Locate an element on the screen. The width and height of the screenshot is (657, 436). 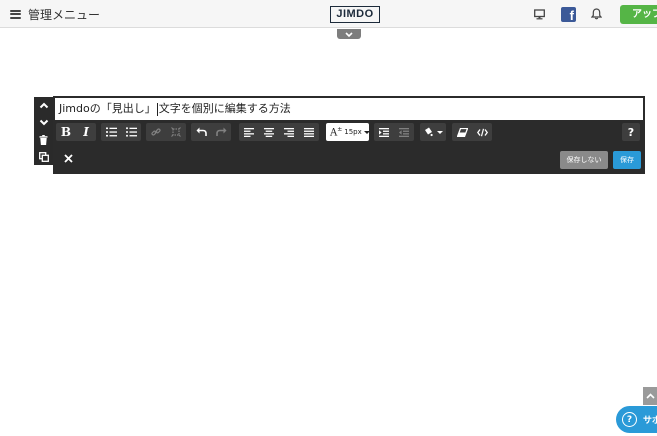
delete-module-button is located at coordinates (44, 140).